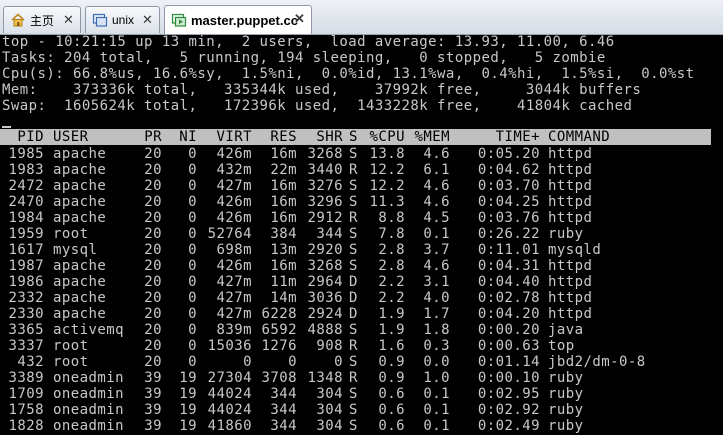 This screenshot has height=435, width=723. What do you see at coordinates (26, 250) in the screenshot?
I see `cell-pid: 1617` at bounding box center [26, 250].